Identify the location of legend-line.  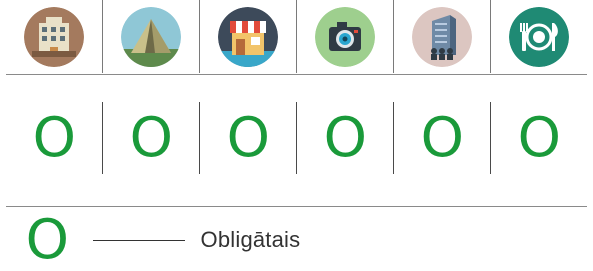
(138, 240).